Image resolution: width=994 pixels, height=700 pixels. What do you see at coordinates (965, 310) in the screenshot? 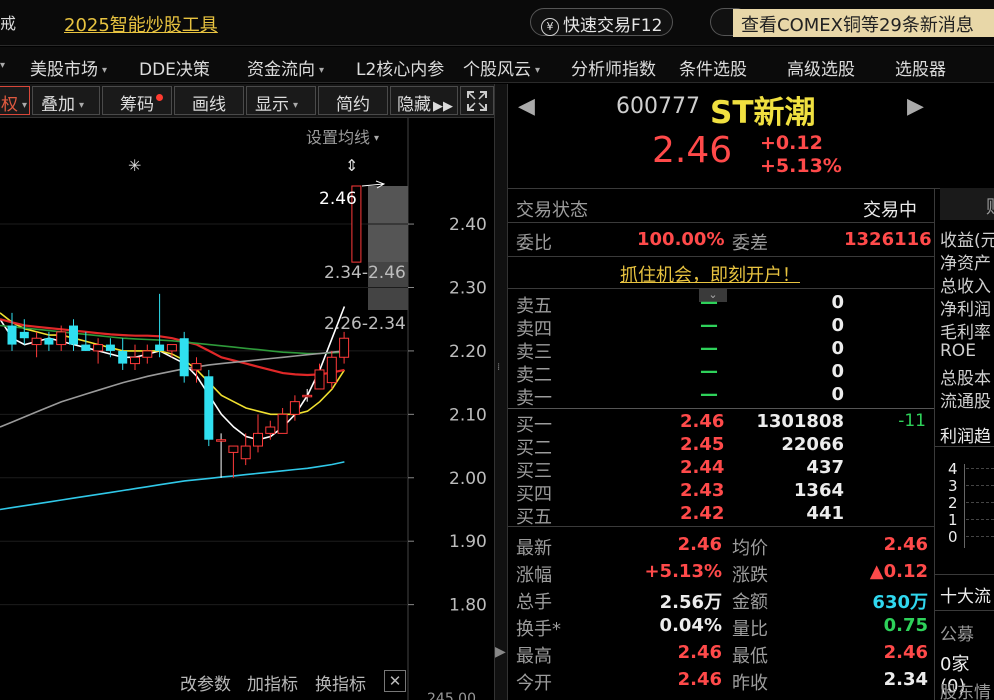
I see `finance-item: 净利润` at bounding box center [965, 310].